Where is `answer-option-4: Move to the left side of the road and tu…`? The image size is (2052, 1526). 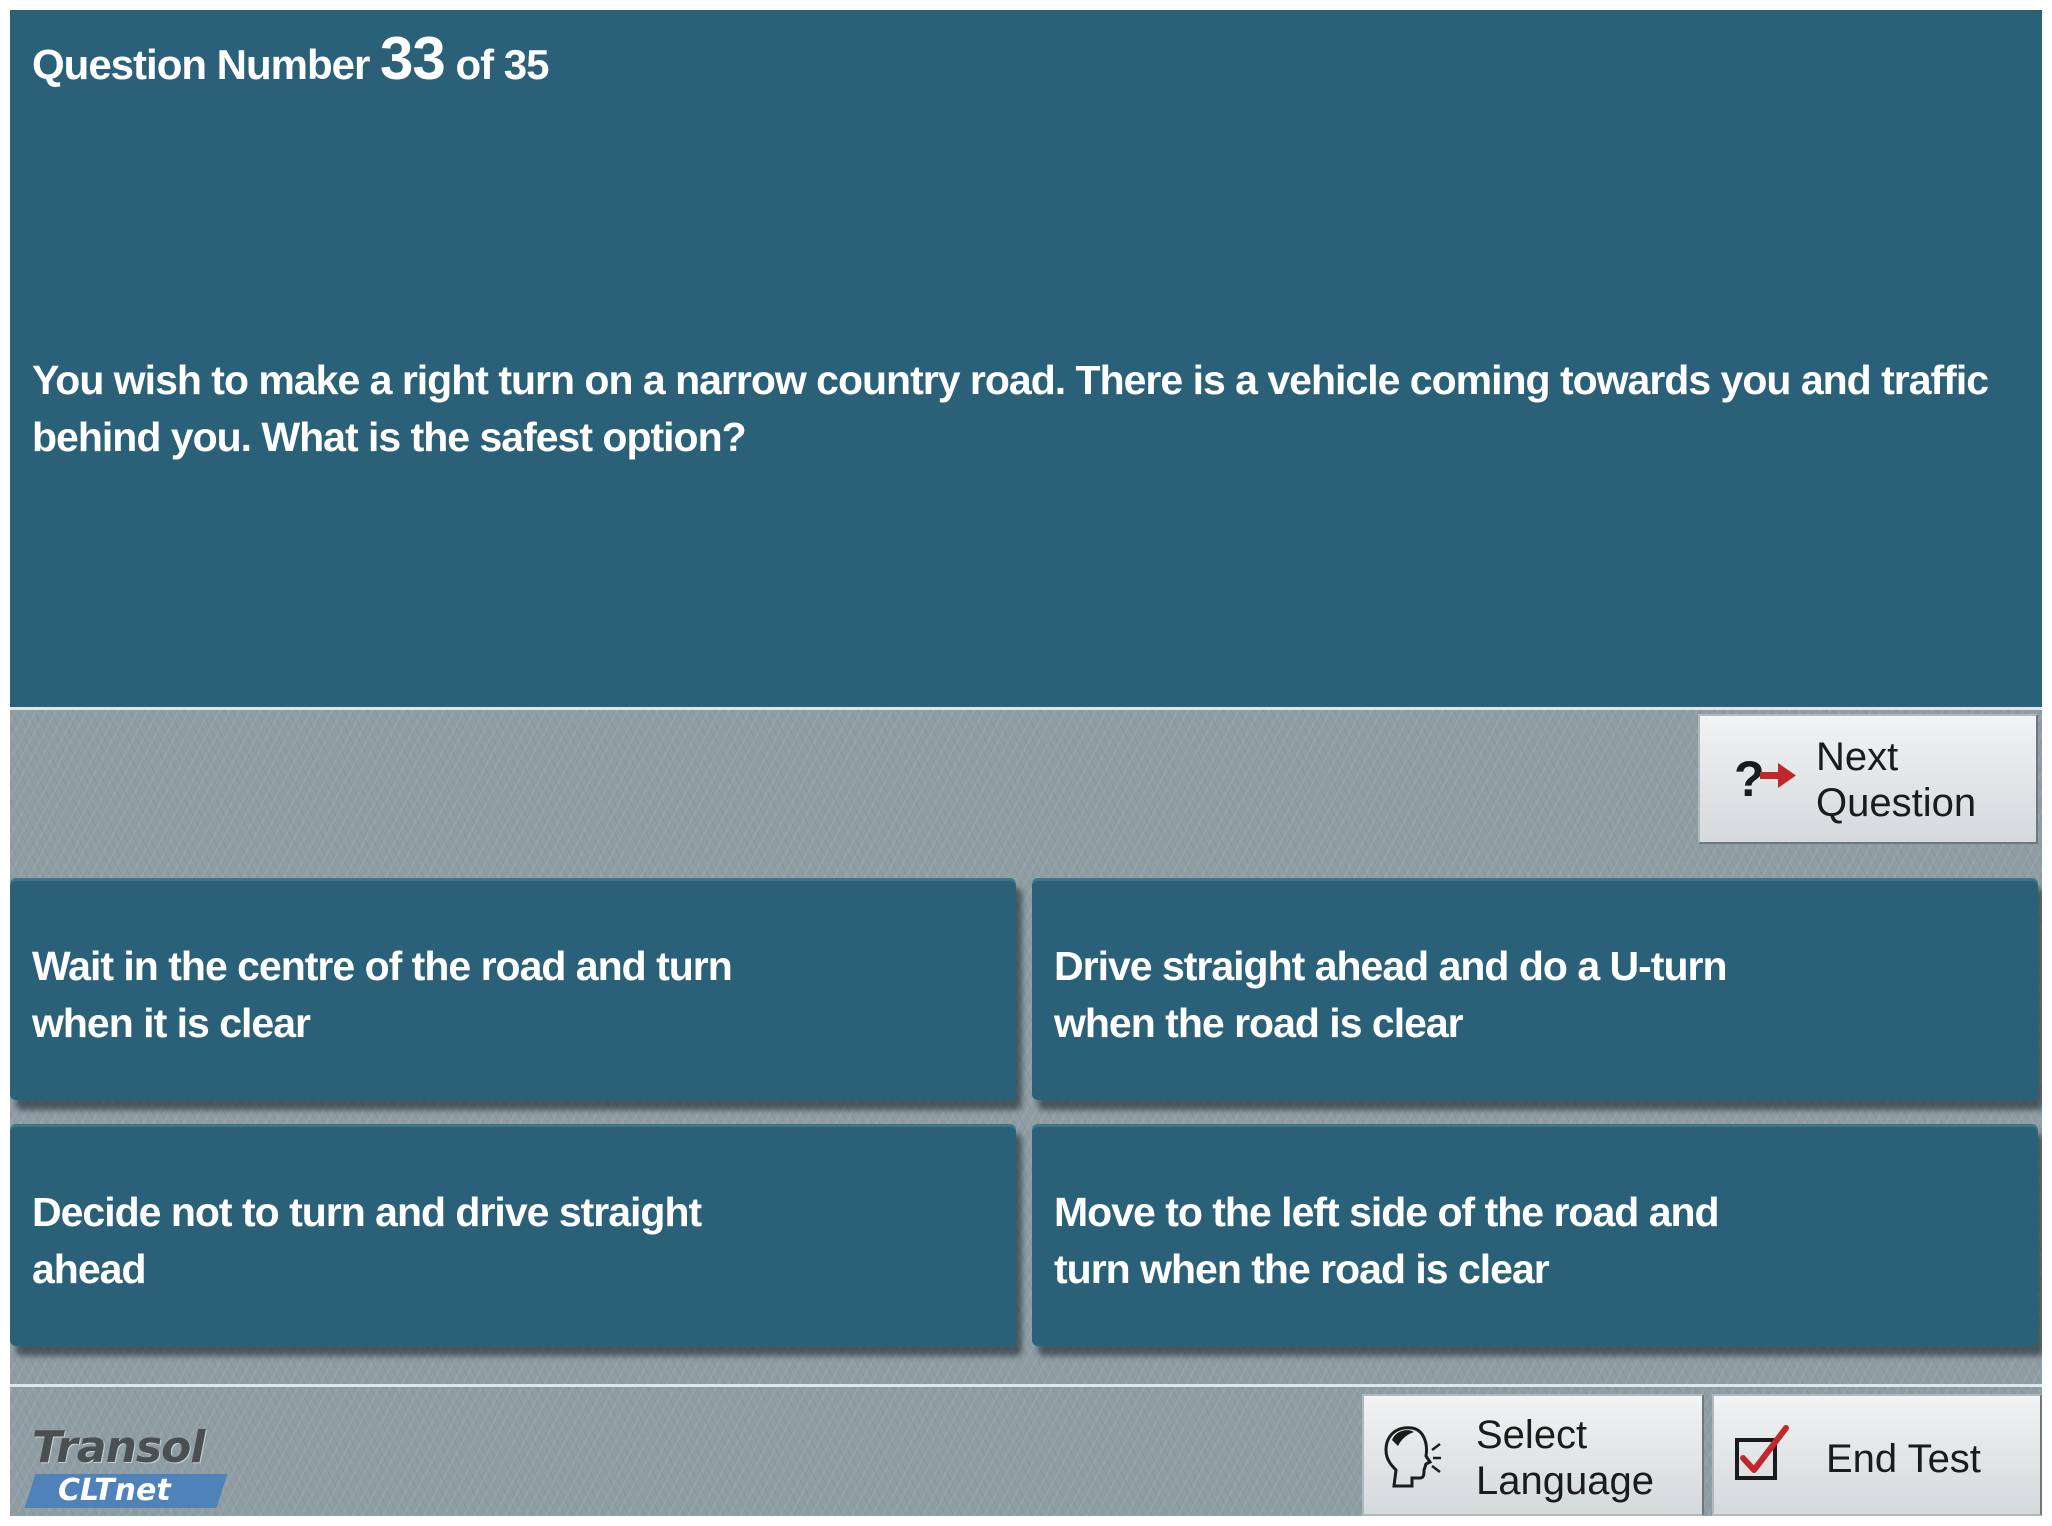
answer-option-4: Move to the left side of the road and tu… is located at coordinates (1535, 1235).